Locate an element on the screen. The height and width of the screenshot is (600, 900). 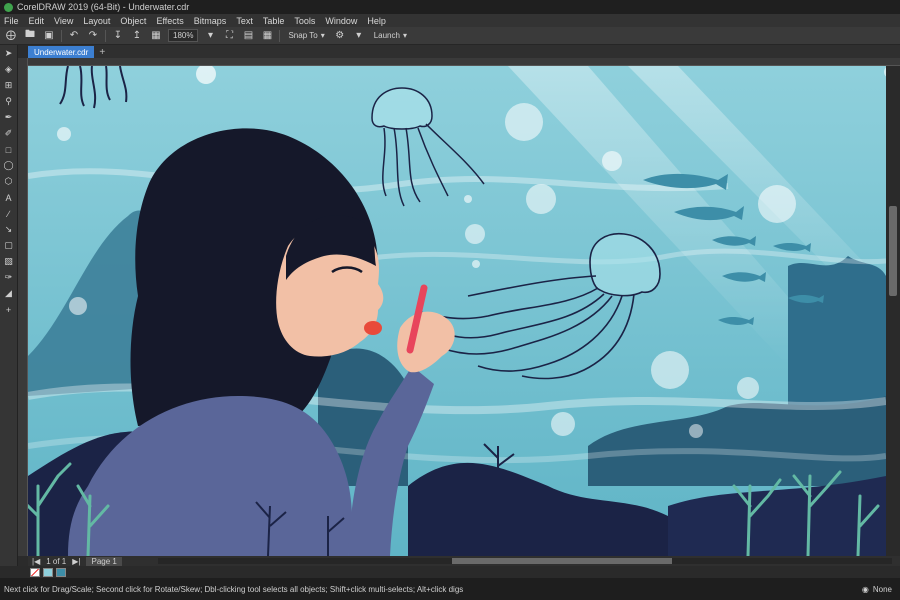
publish-pdf-icon: ▦ is located at coordinates (156, 35).